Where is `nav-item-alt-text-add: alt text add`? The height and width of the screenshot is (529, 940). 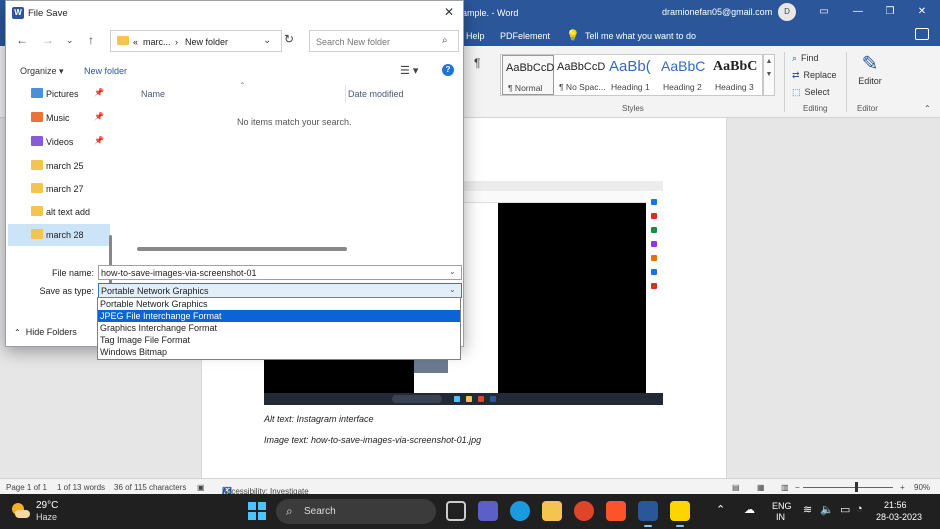 nav-item-alt-text-add: alt text add is located at coordinates (59, 212).